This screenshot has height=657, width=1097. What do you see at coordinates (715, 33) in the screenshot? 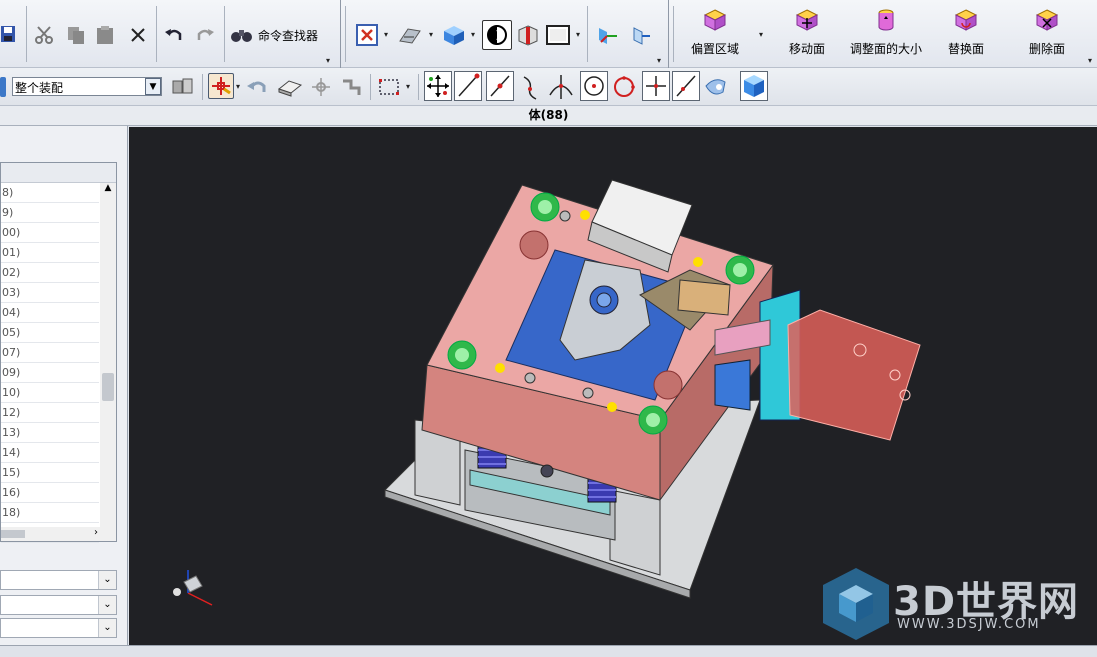
I see `offset-region-button: 偏置区域` at bounding box center [715, 33].